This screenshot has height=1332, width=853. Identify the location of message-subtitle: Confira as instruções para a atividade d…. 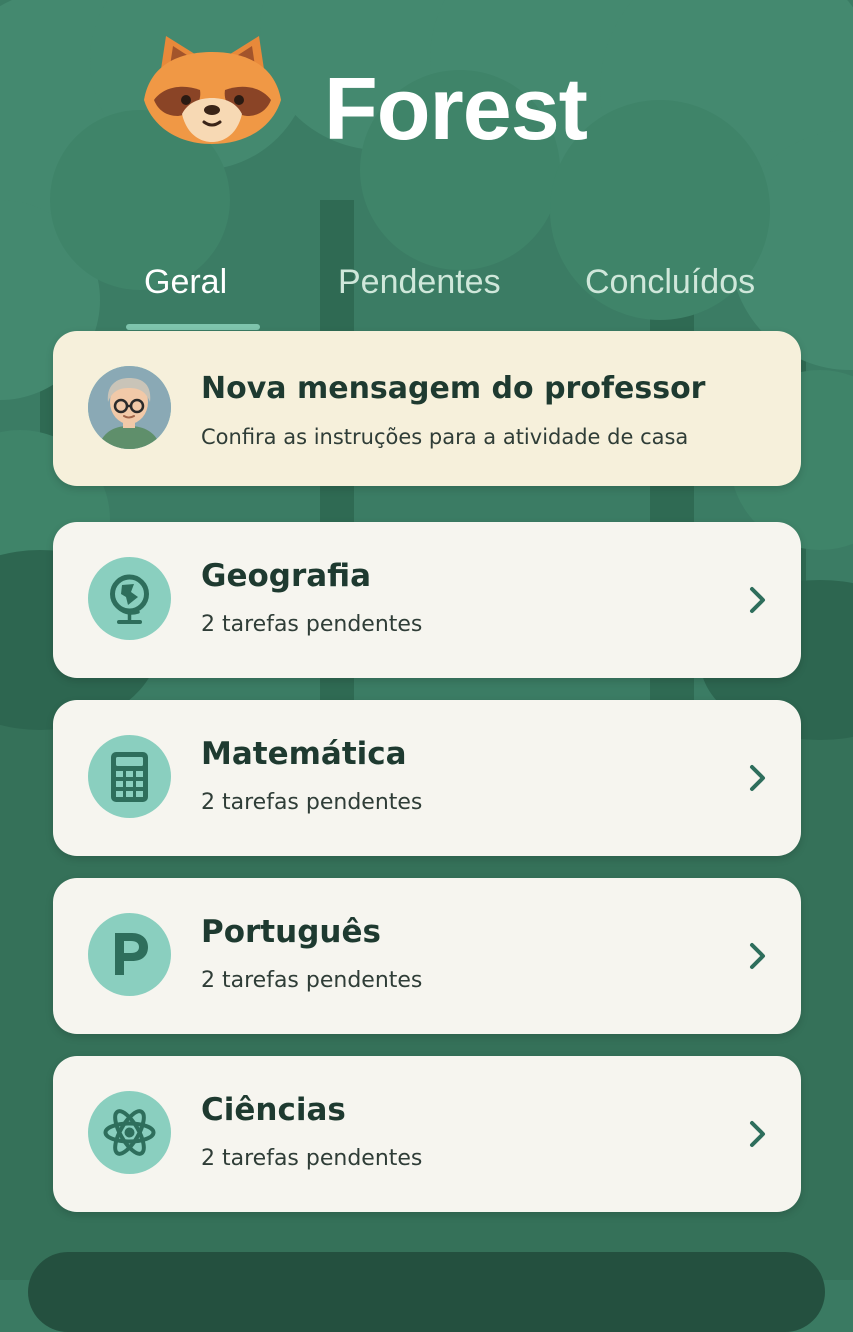
(445, 437).